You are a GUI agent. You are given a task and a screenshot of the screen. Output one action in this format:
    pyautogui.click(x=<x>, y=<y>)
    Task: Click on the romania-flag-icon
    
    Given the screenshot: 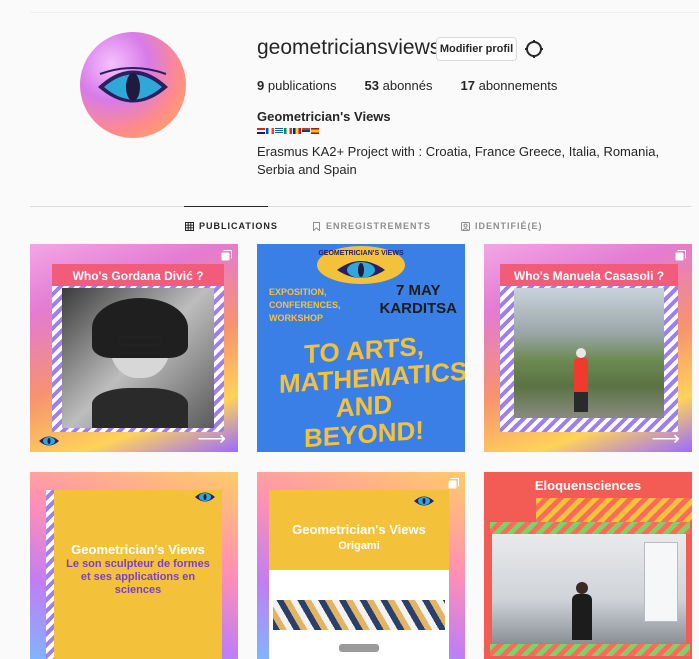 What is the action you would take?
    pyautogui.click(x=297, y=131)
    